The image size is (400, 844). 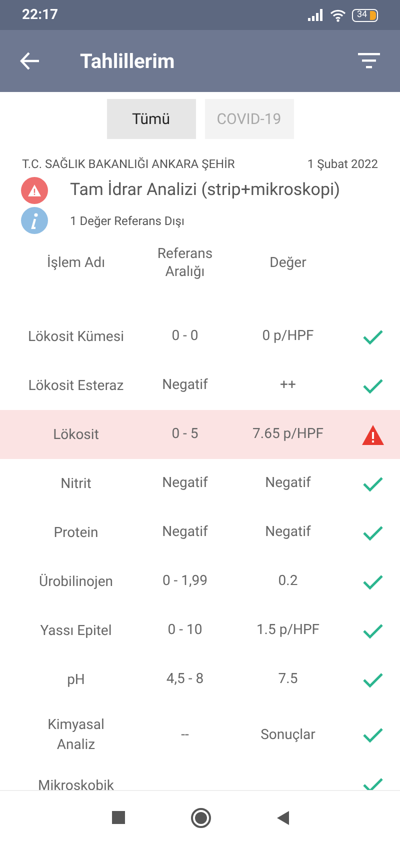 What do you see at coordinates (76, 484) in the screenshot?
I see `test-name: Nitrit` at bounding box center [76, 484].